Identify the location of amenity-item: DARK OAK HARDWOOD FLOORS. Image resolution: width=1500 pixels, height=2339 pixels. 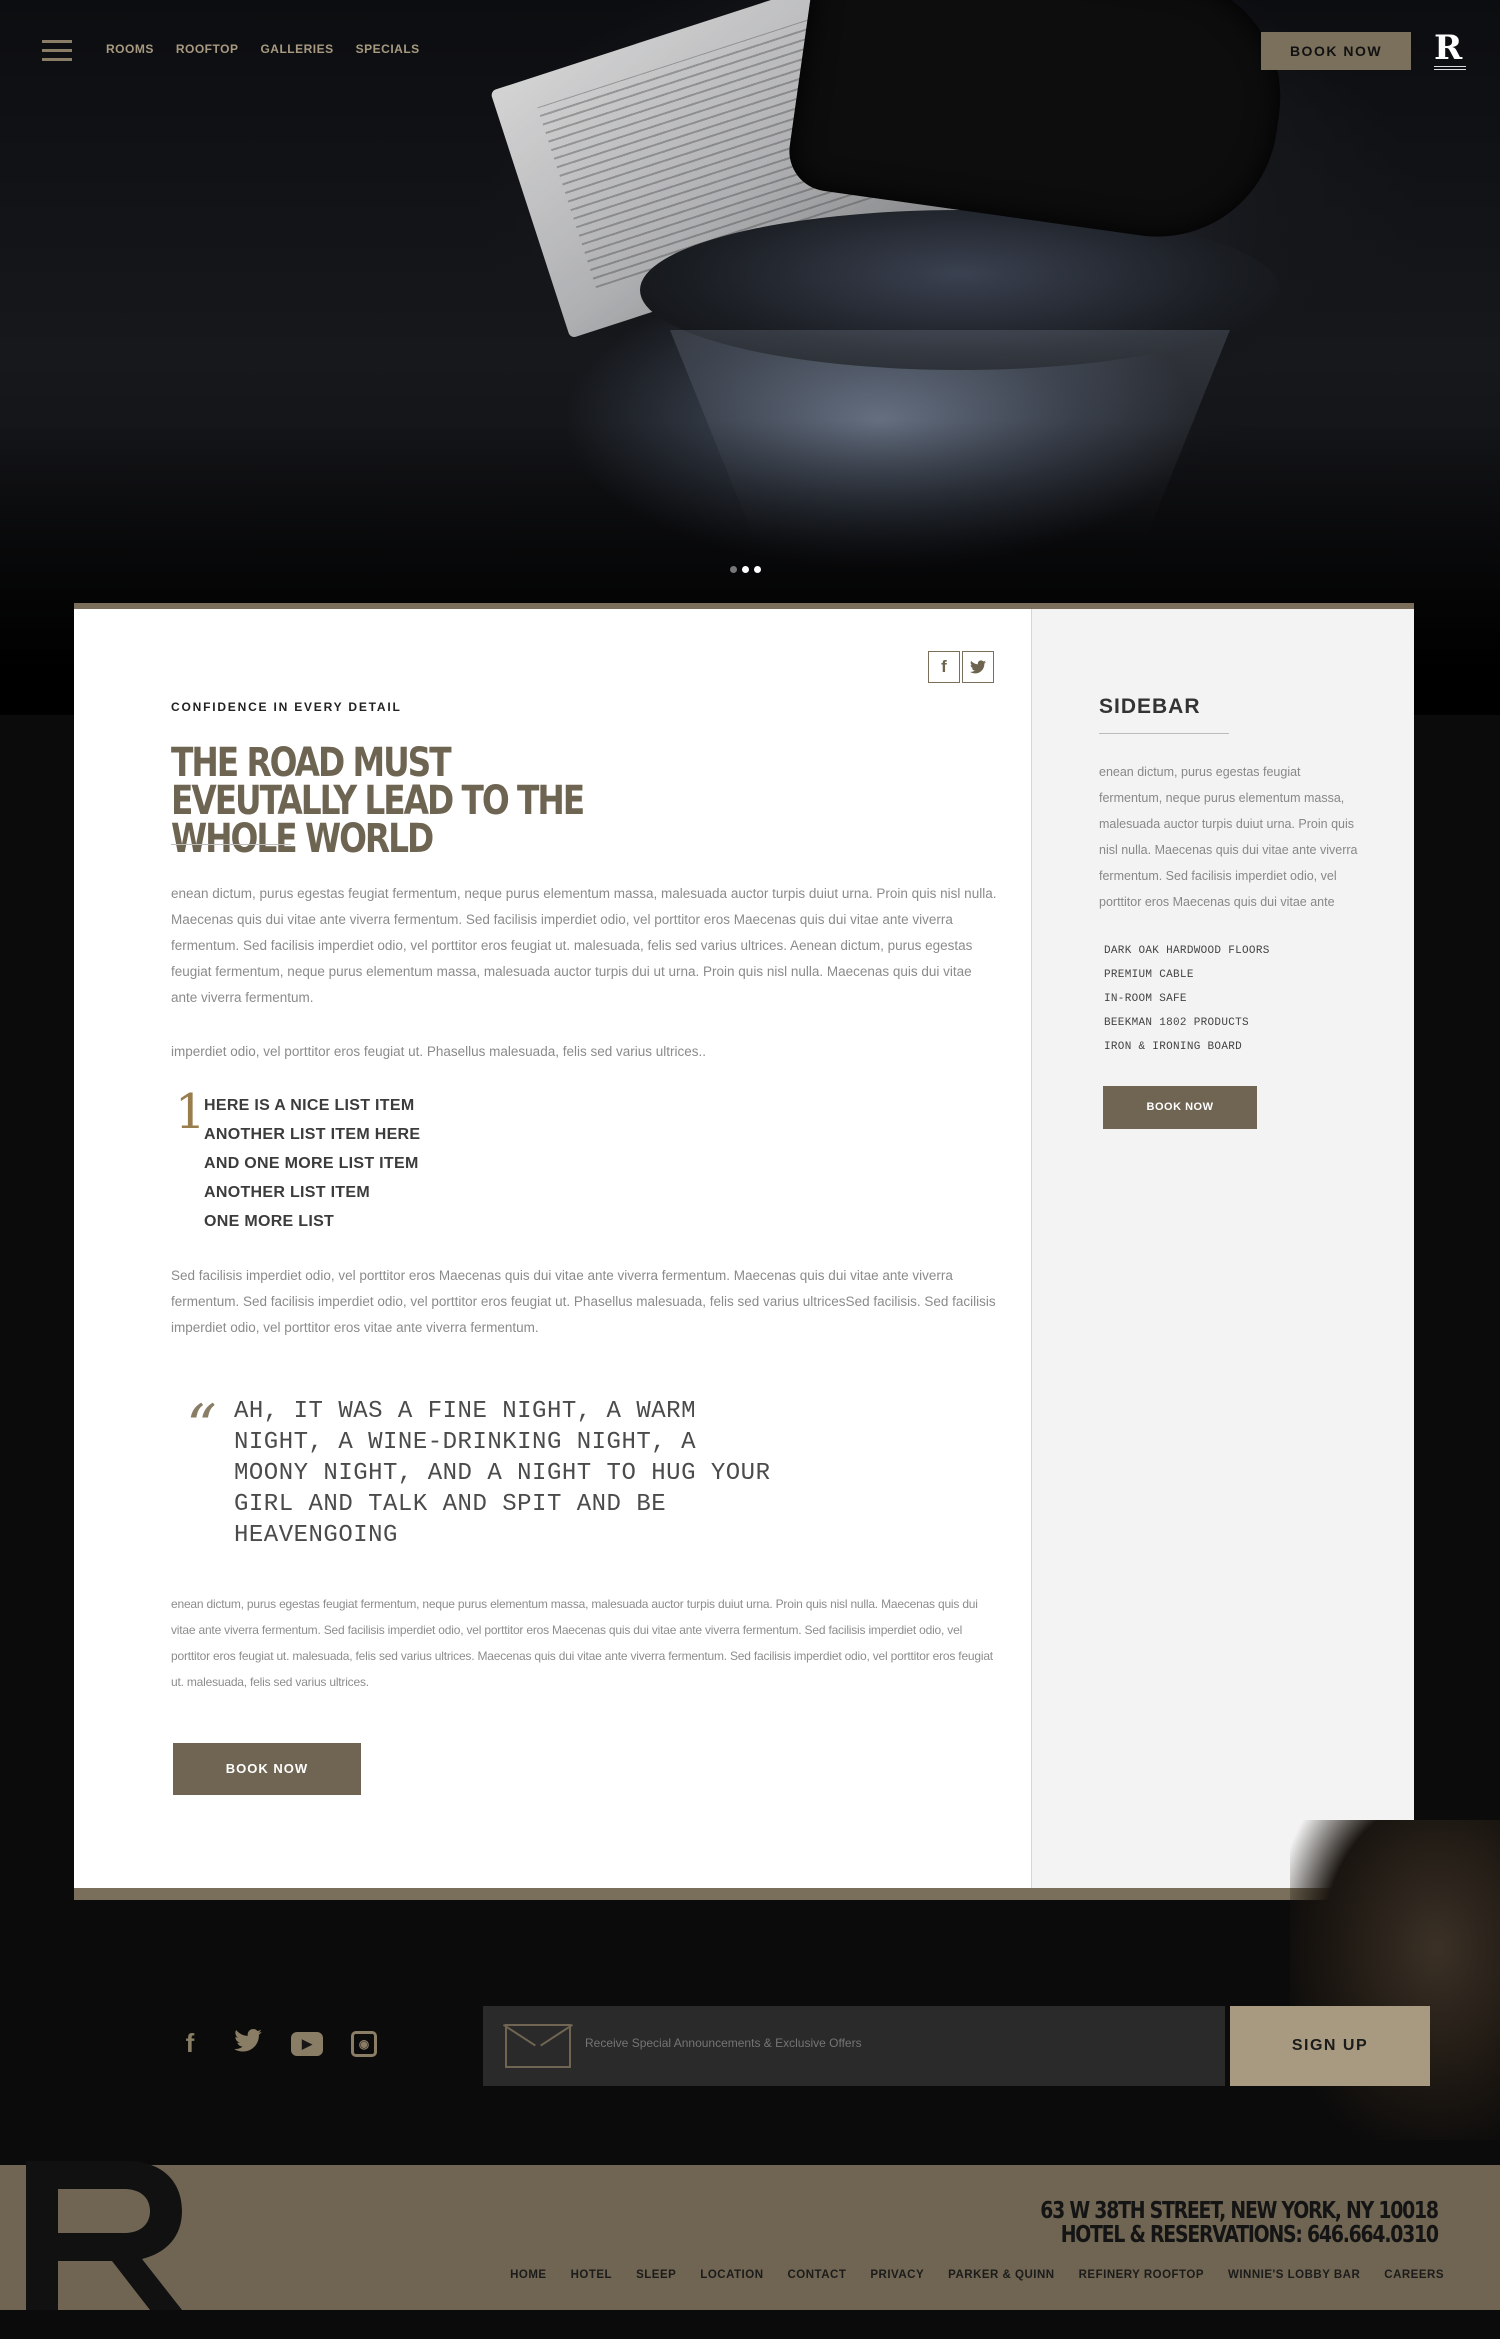
(1187, 951).